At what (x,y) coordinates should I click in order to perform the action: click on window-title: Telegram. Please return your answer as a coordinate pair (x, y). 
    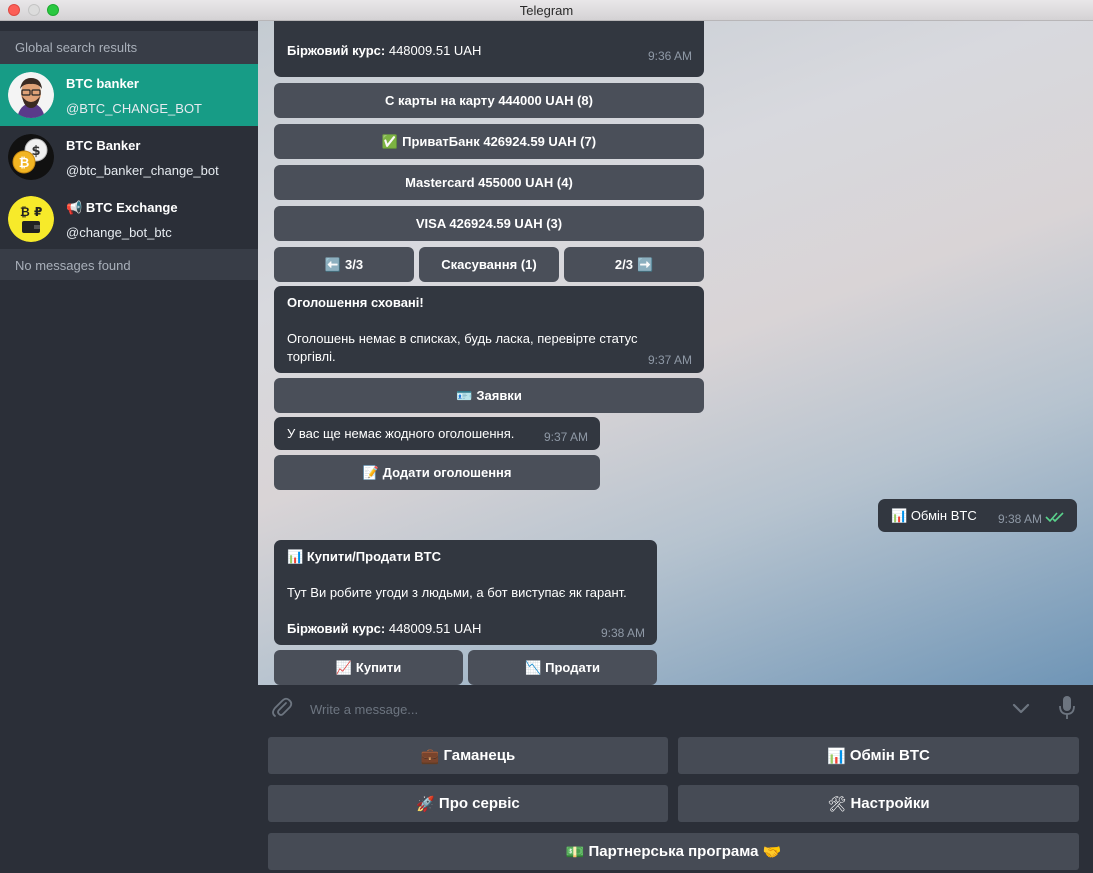
    Looking at the image, I should click on (546, 10).